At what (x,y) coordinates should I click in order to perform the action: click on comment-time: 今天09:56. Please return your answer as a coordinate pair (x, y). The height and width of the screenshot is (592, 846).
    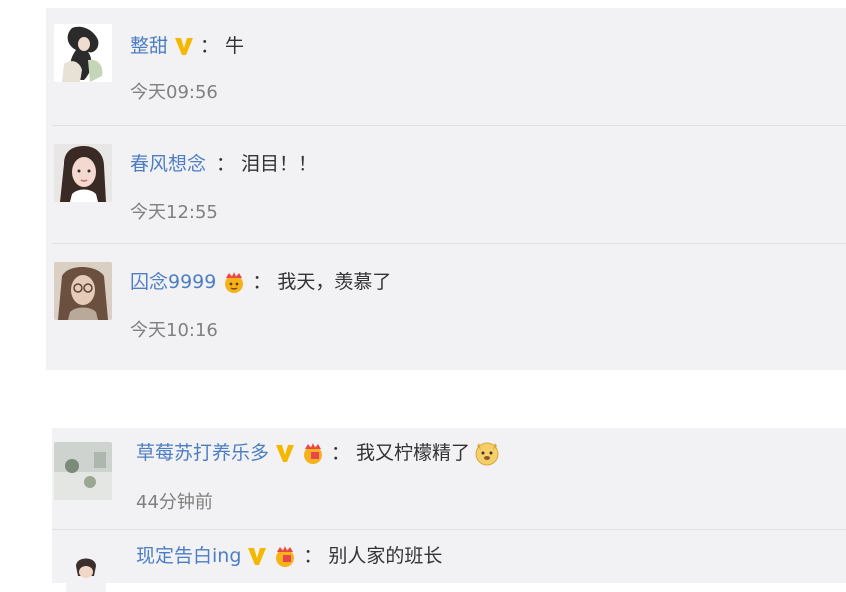
    Looking at the image, I should click on (174, 92).